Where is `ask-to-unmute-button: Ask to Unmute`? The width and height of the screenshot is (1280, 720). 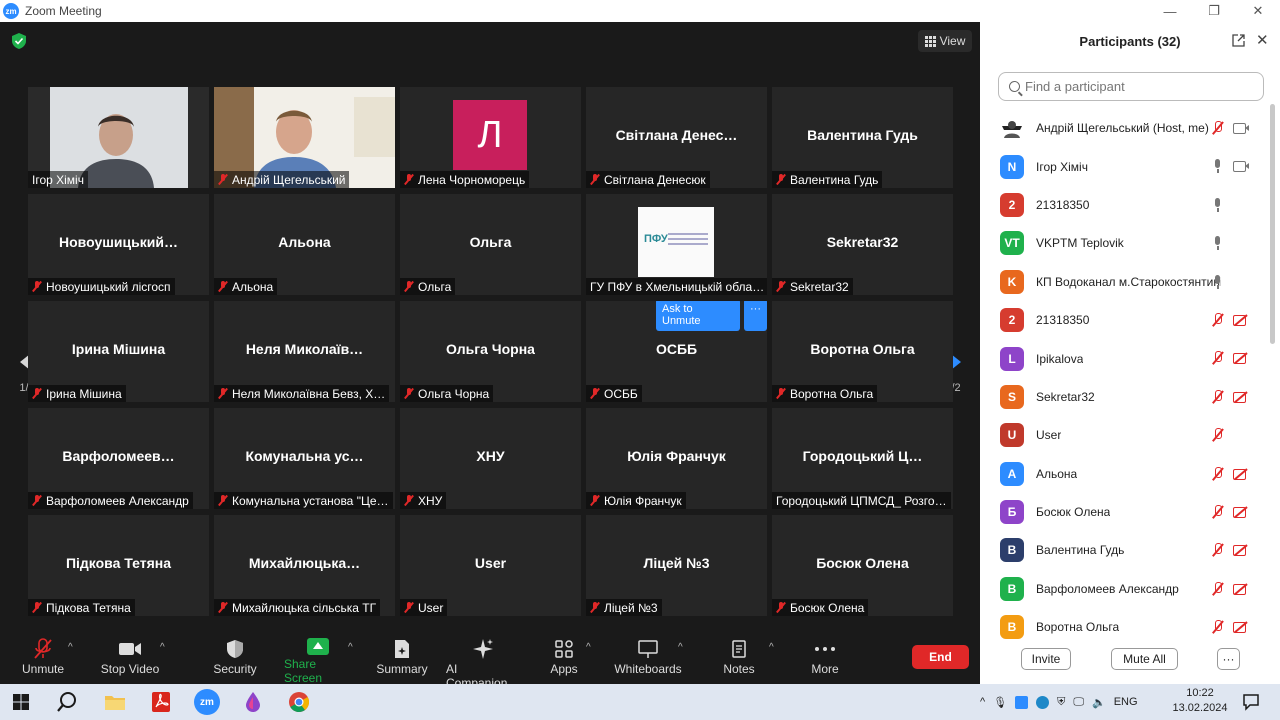 ask-to-unmute-button: Ask to Unmute is located at coordinates (698, 316).